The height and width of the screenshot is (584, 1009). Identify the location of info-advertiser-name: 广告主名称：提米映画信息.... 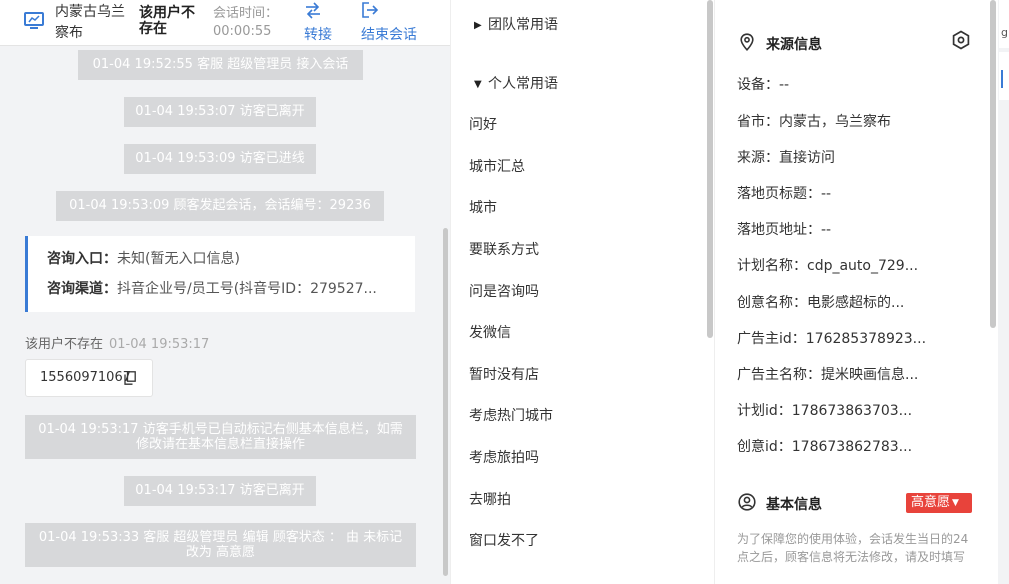
(828, 375).